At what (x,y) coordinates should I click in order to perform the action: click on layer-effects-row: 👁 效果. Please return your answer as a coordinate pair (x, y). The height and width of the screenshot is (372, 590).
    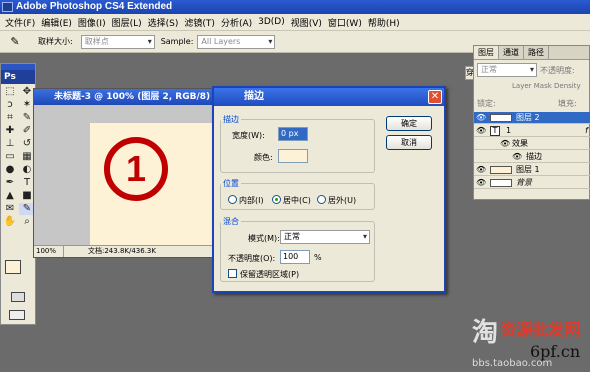
    Looking at the image, I should click on (532, 144).